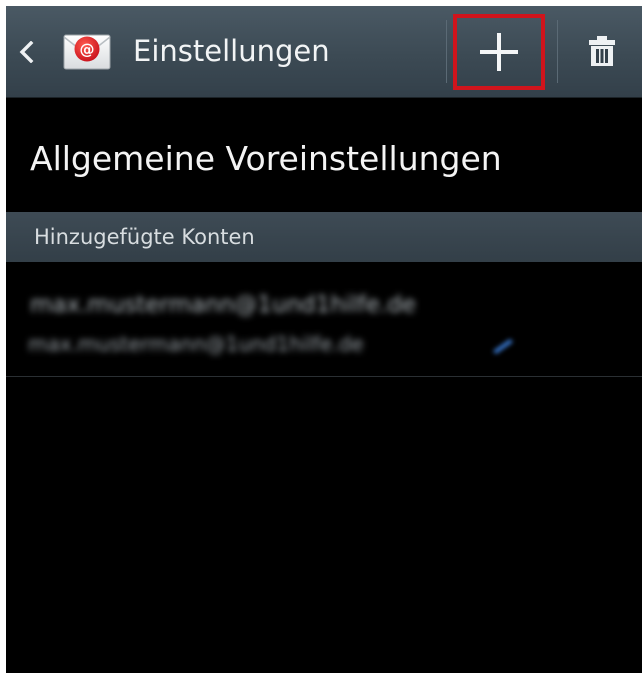 Image resolution: width=644 pixels, height=673 pixels. What do you see at coordinates (223, 305) in the screenshot?
I see `account-email: max.mustermann@1und1hilfe.de` at bounding box center [223, 305].